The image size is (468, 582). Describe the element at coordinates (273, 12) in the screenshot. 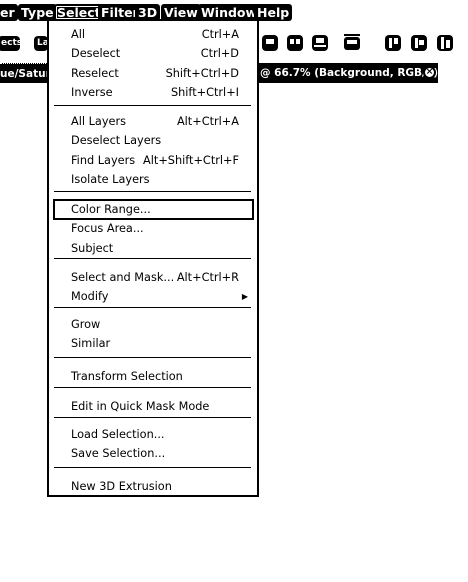

I see `menu-help: Help` at that location.